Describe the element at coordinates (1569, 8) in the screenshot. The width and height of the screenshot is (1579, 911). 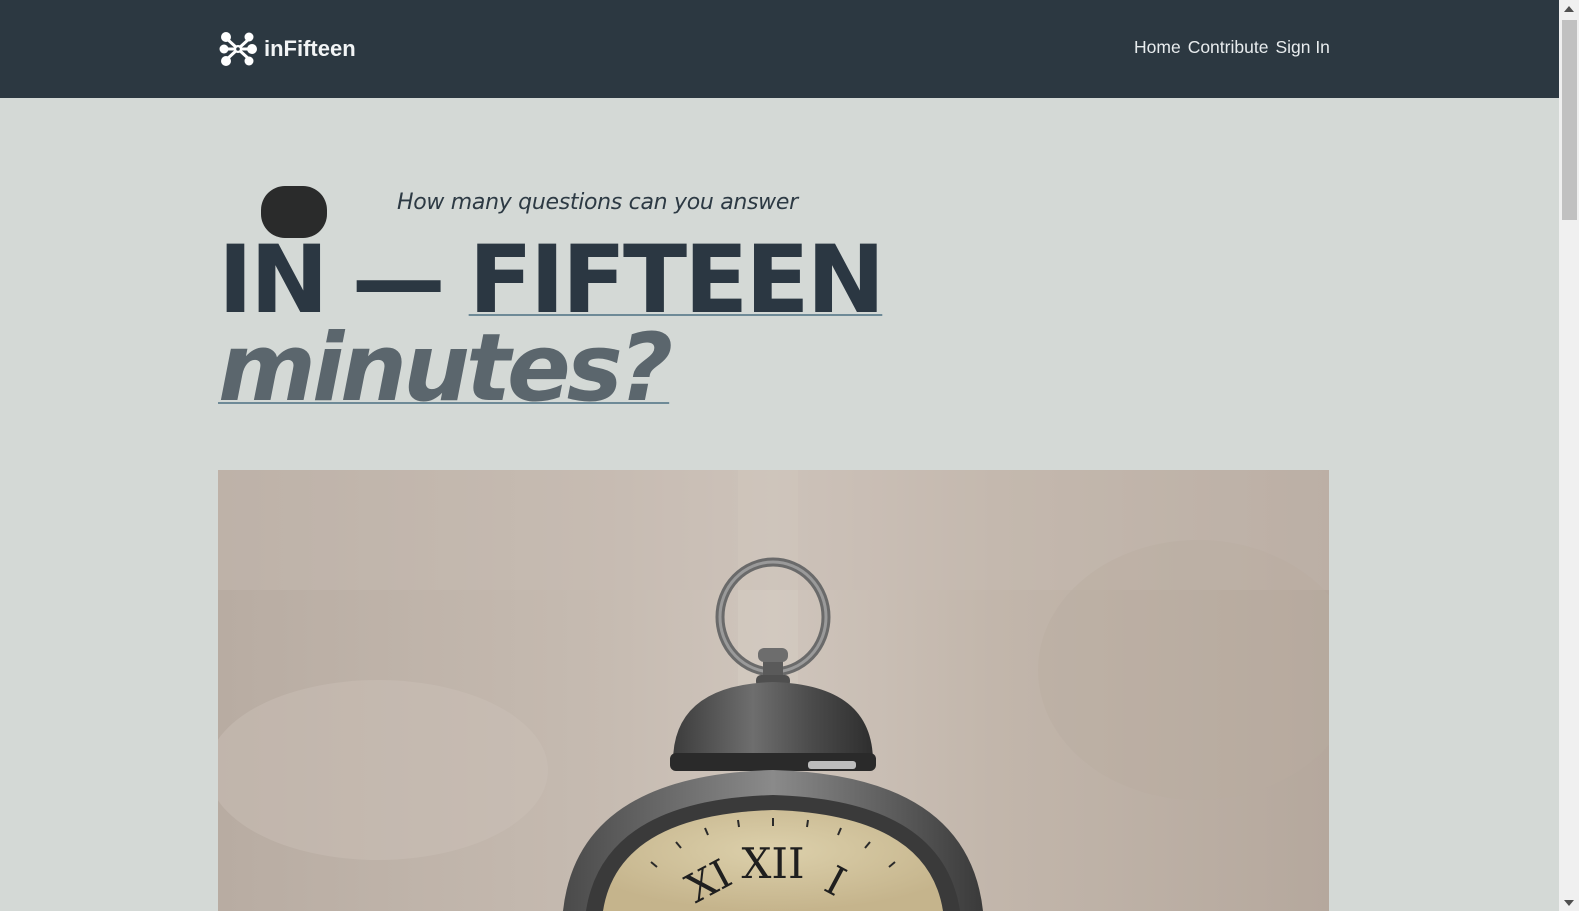
I see `scroll-up-arrow-icon` at that location.